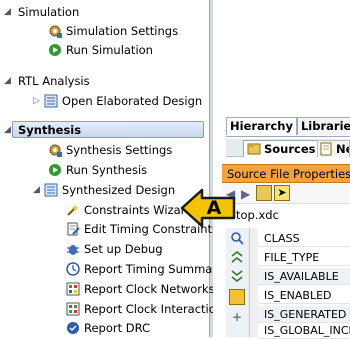  I want to click on property-row-file-type: FILE_TYPE, so click(304, 257).